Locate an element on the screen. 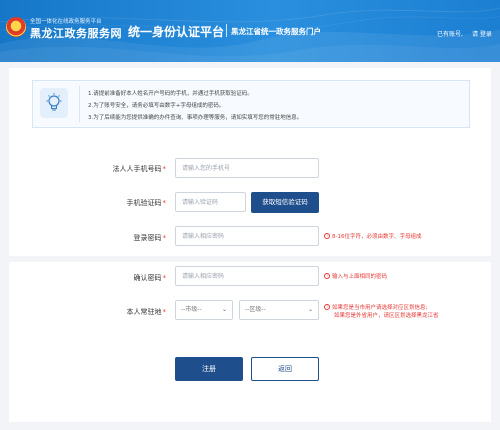  site-logo-text: 黑龙江政务服务网 is located at coordinates (76, 33).